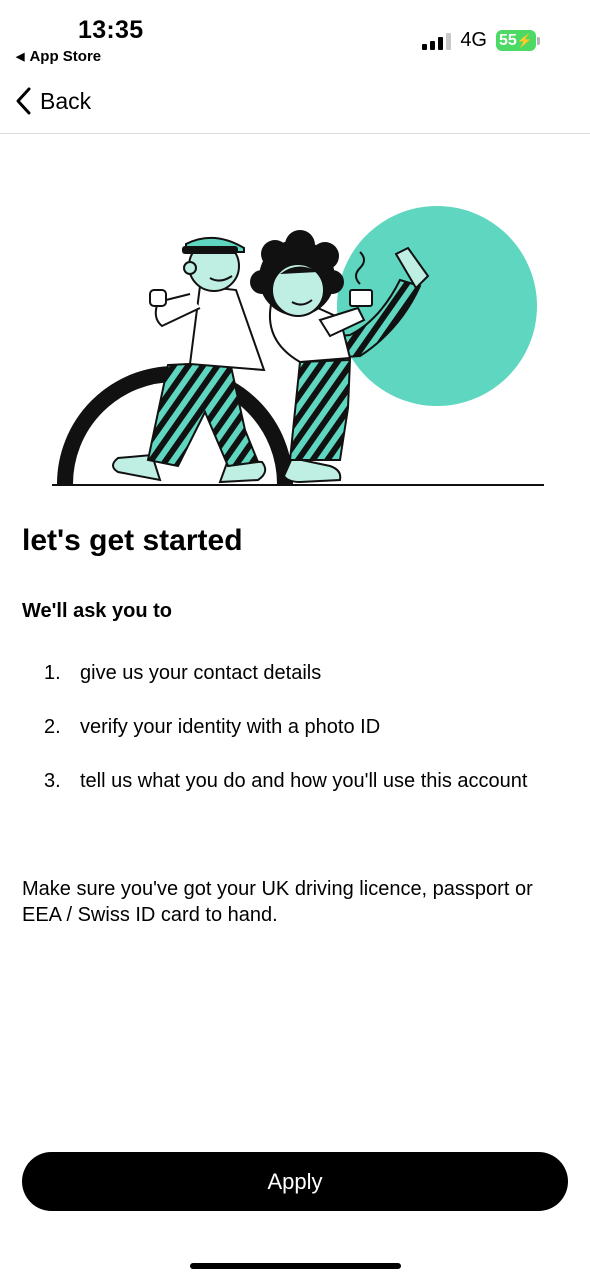  I want to click on chevron-left-icon, so click(23, 101).